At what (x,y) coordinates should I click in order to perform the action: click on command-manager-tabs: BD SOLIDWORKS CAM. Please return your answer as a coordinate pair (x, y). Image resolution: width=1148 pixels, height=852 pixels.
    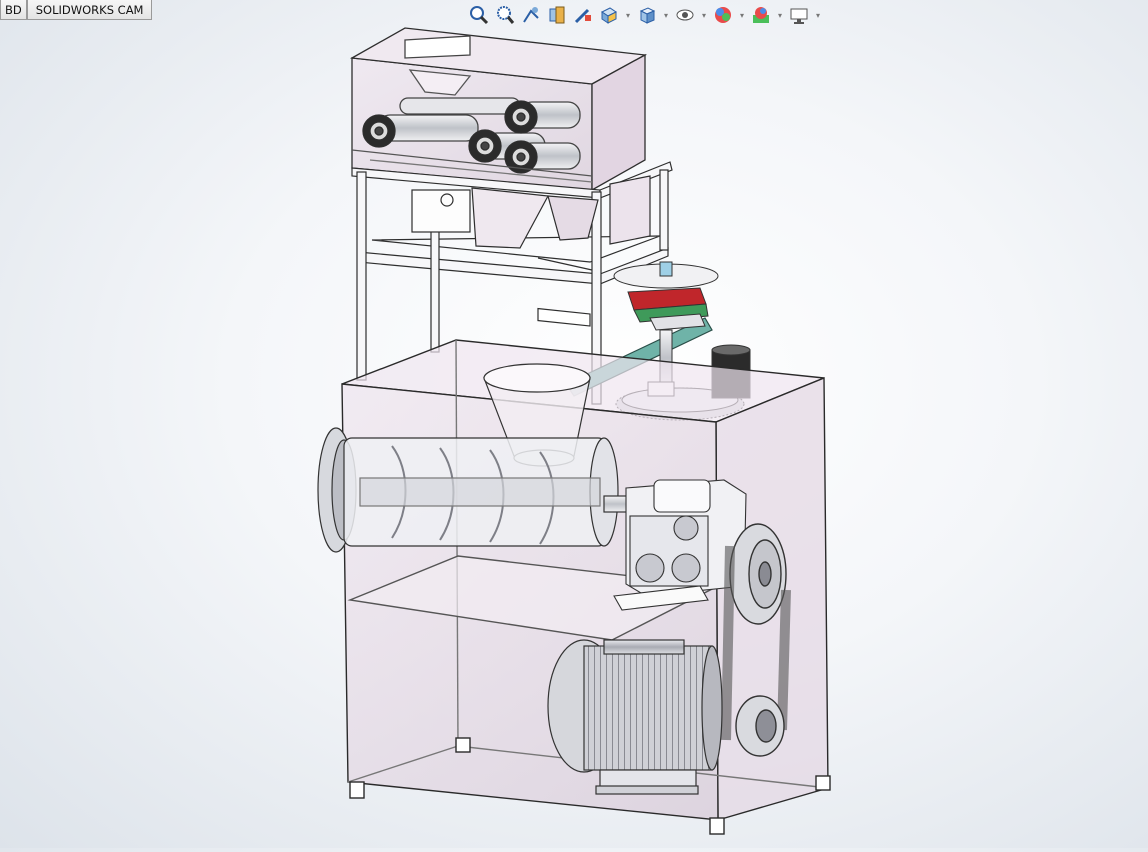
    Looking at the image, I should click on (76, 10).